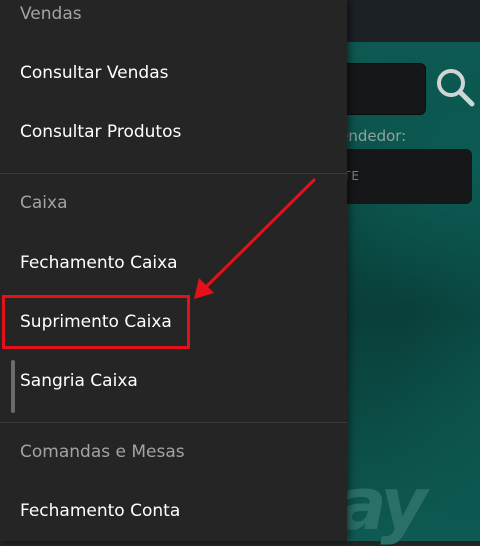  Describe the element at coordinates (101, 132) in the screenshot. I see `menu-item-label: Consultar Produtos` at that location.